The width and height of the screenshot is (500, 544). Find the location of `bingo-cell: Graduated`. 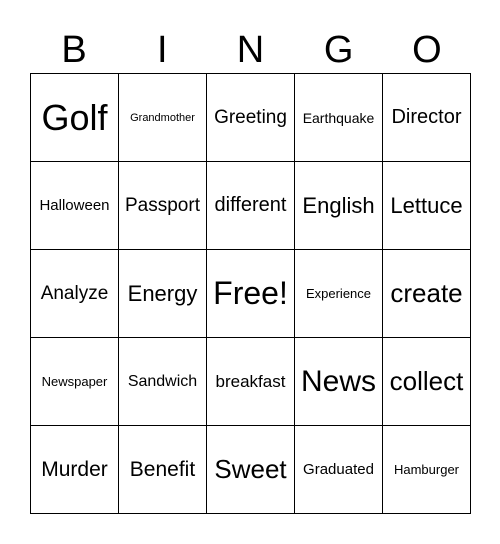

bingo-cell: Graduated is located at coordinates (339, 470).